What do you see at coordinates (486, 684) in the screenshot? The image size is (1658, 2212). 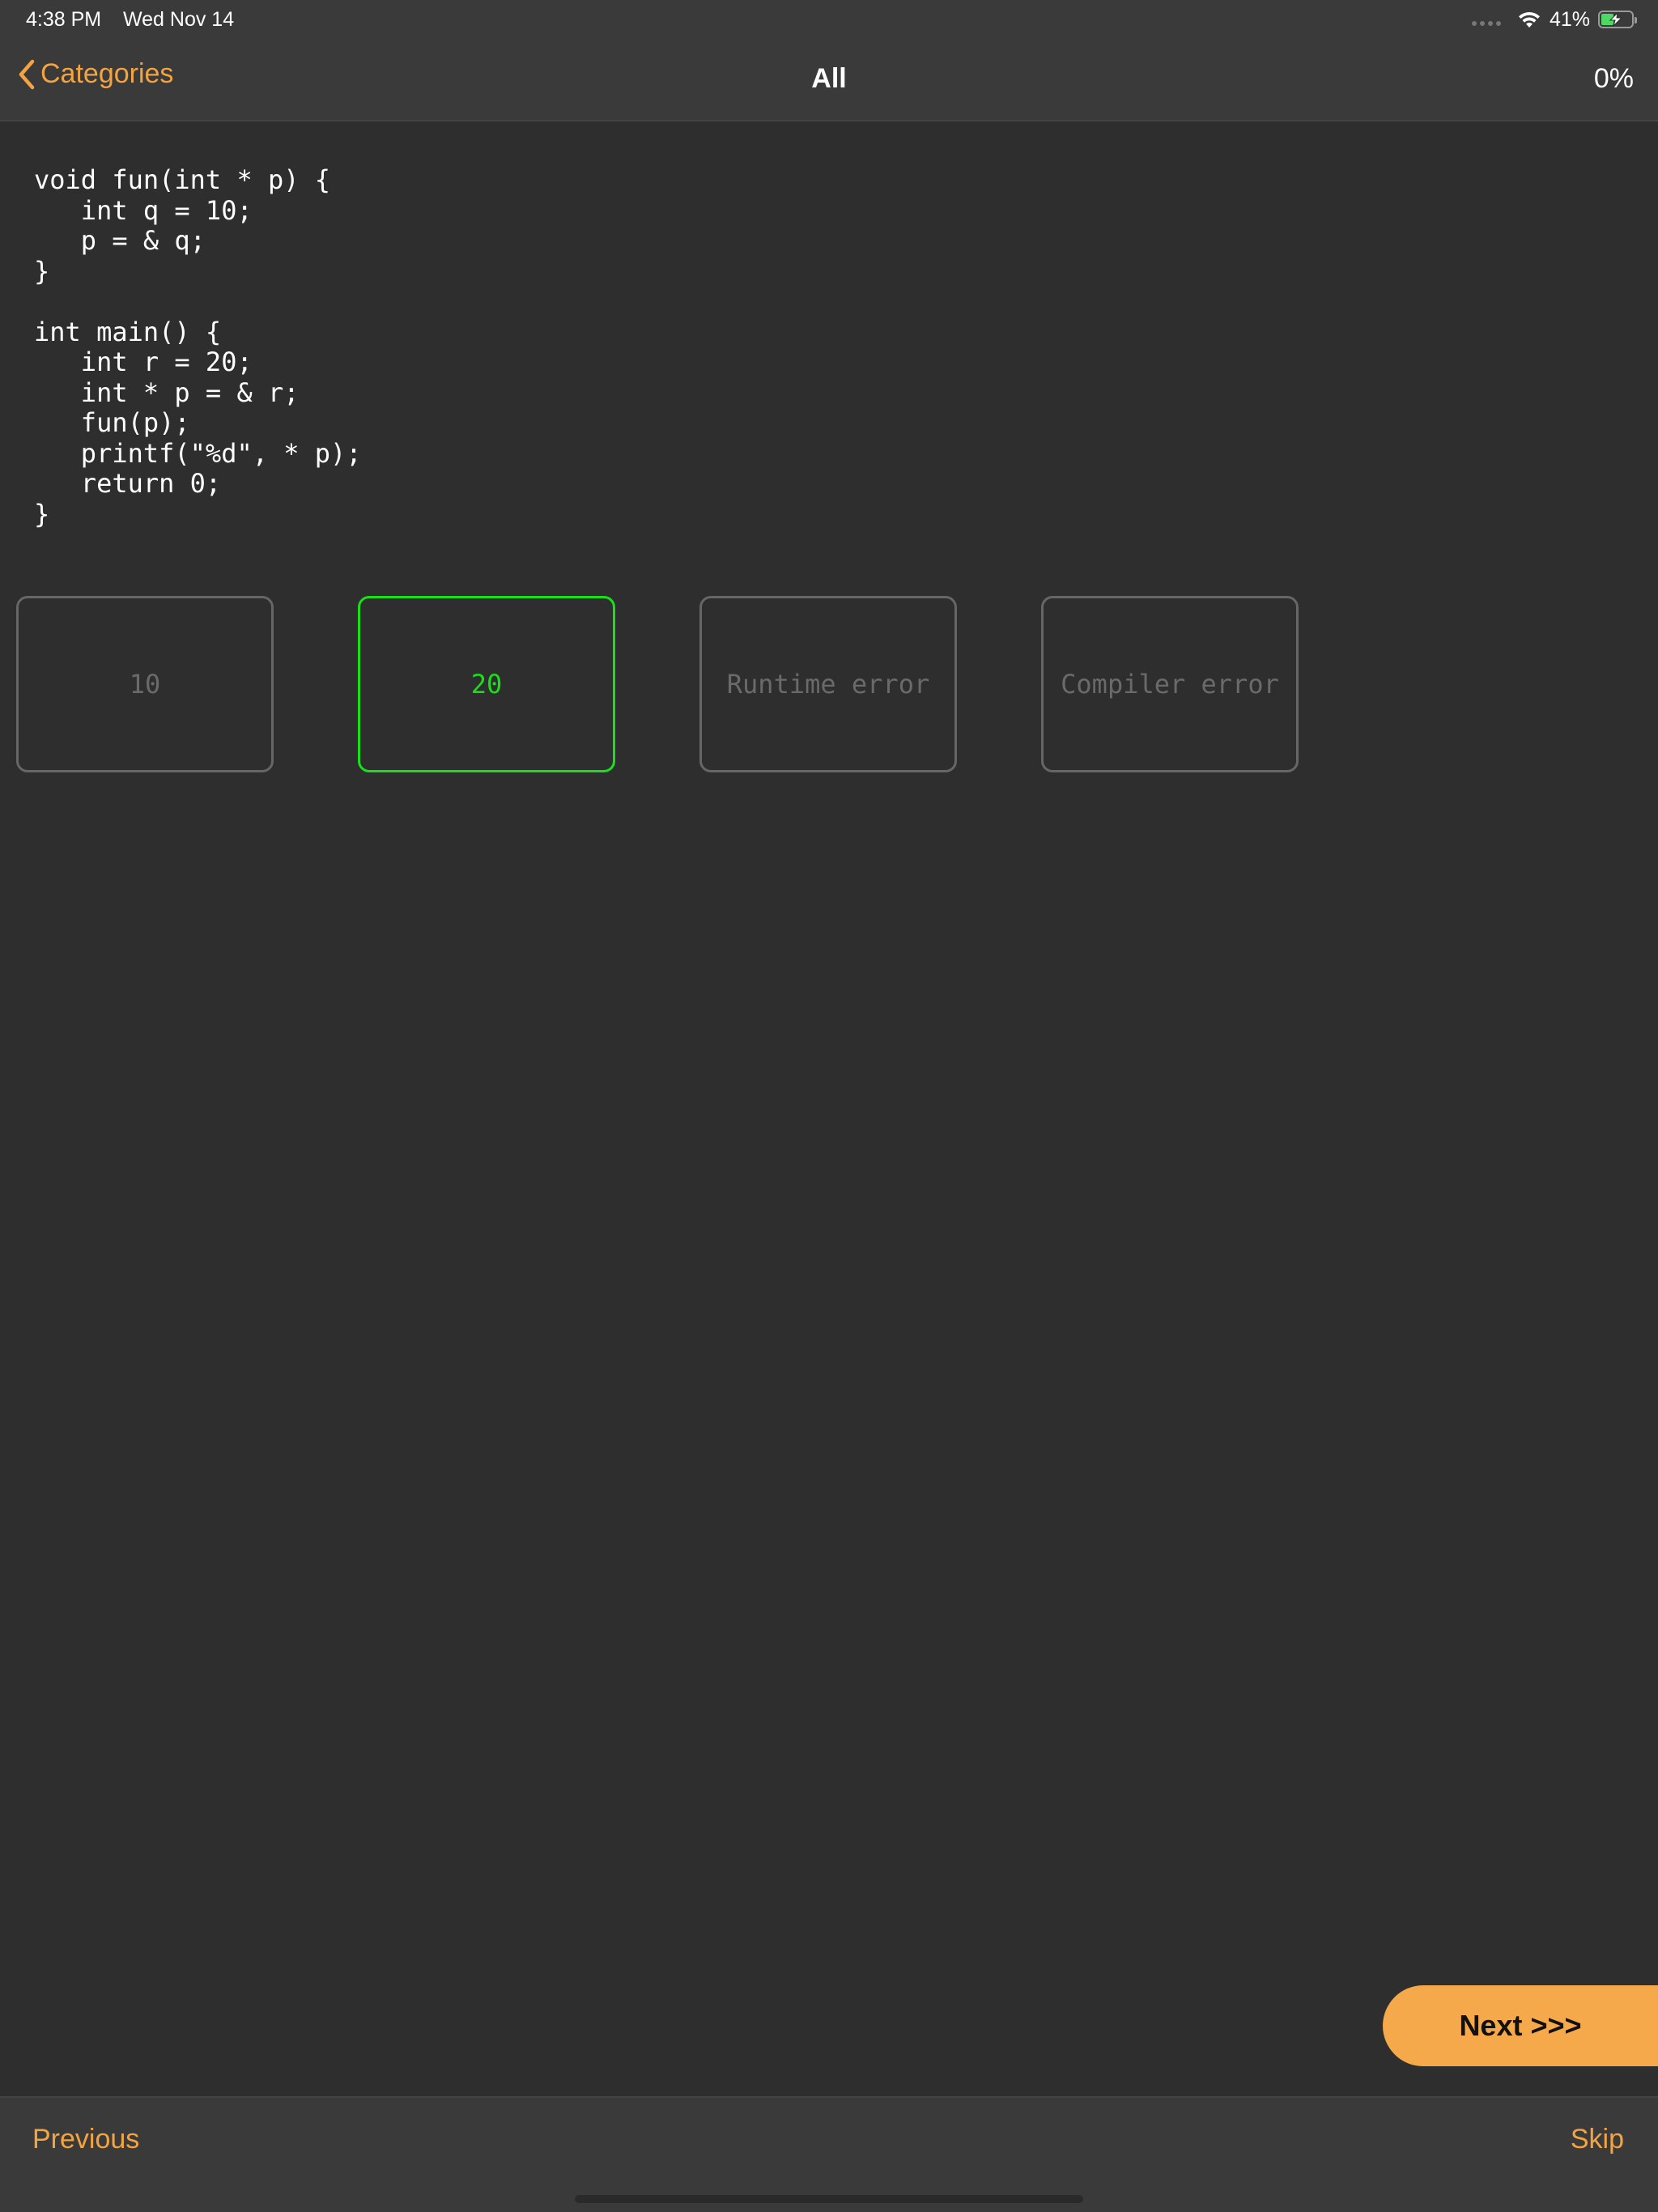 I see `answer-option: 20` at bounding box center [486, 684].